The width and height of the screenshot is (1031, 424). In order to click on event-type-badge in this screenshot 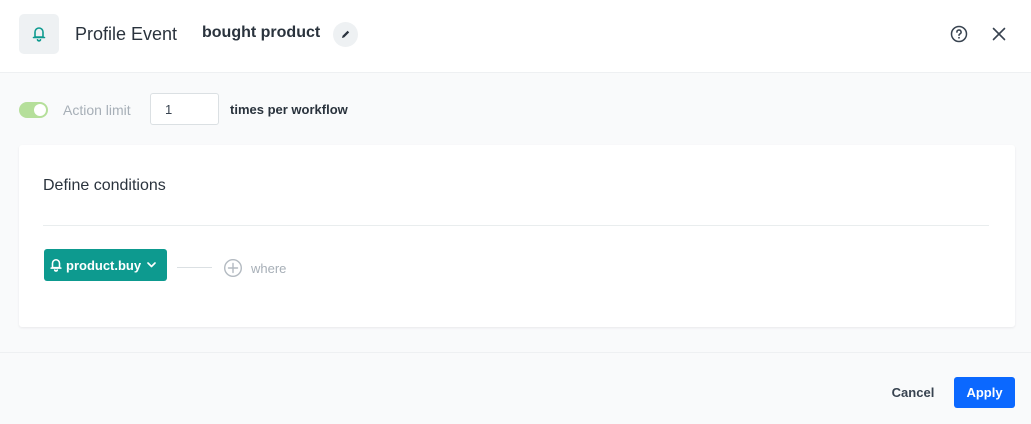, I will do `click(39, 34)`.